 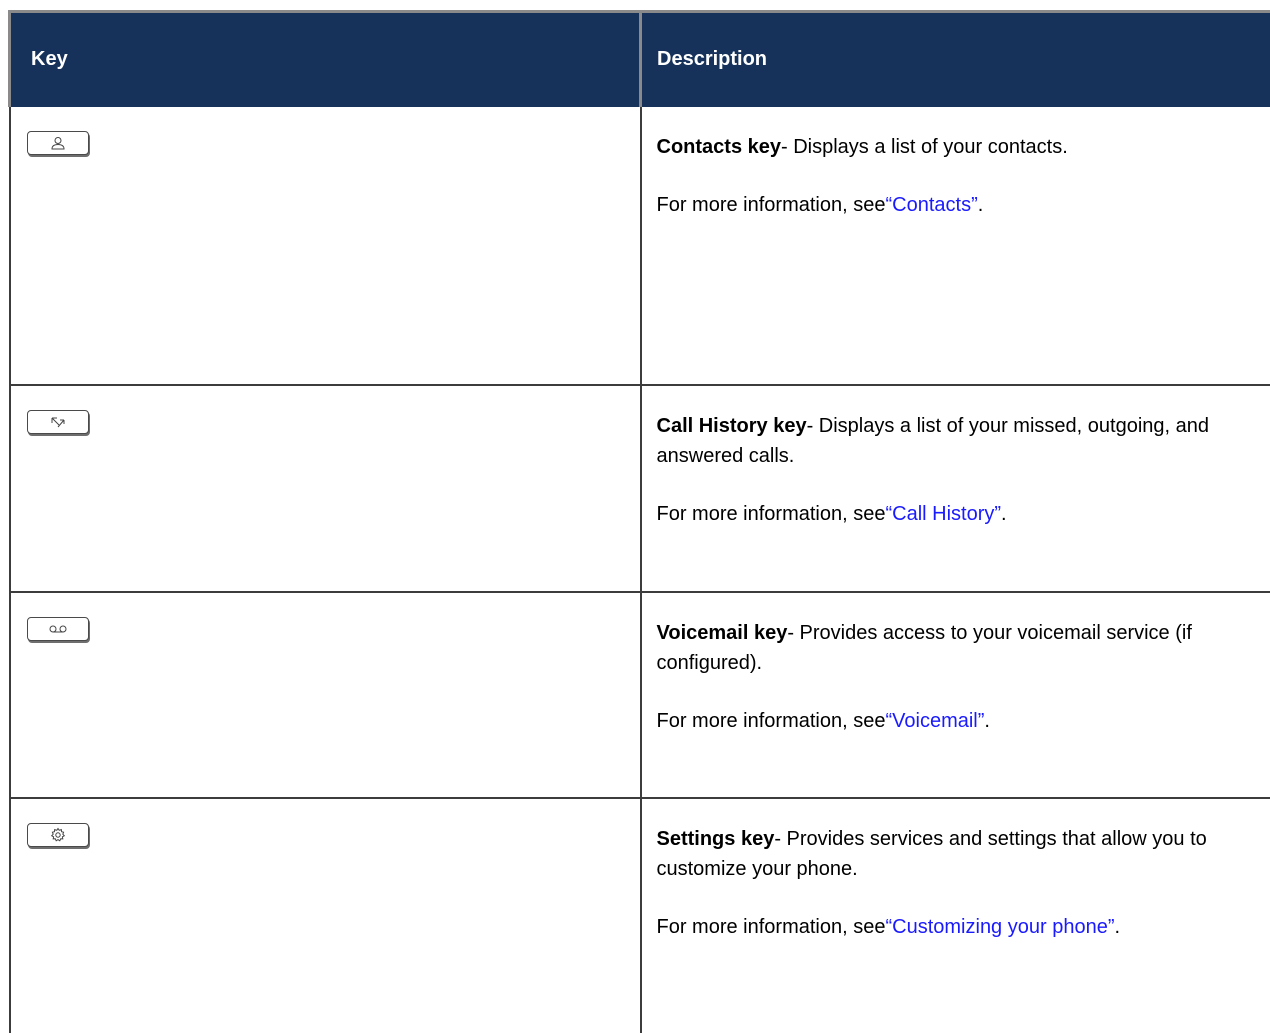 I want to click on table-header-row: Key Description, so click(x=640, y=59).